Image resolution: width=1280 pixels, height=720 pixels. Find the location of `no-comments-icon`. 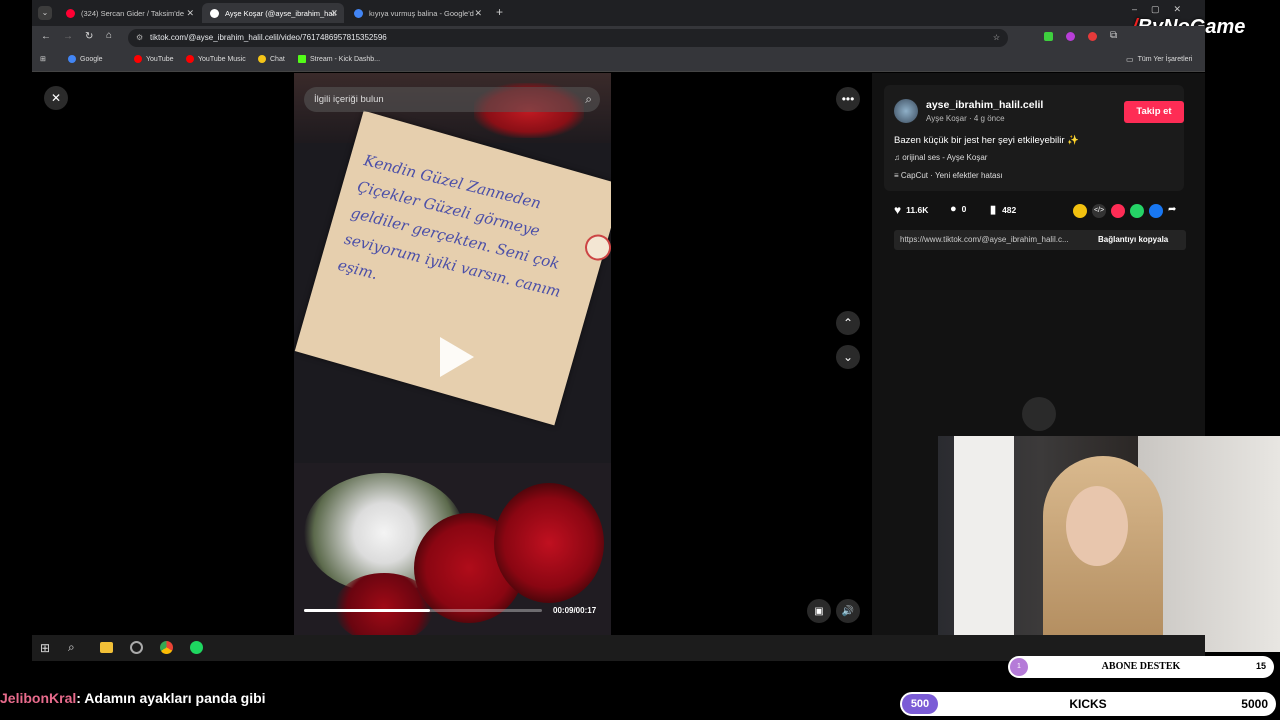

no-comments-icon is located at coordinates (1039, 414).